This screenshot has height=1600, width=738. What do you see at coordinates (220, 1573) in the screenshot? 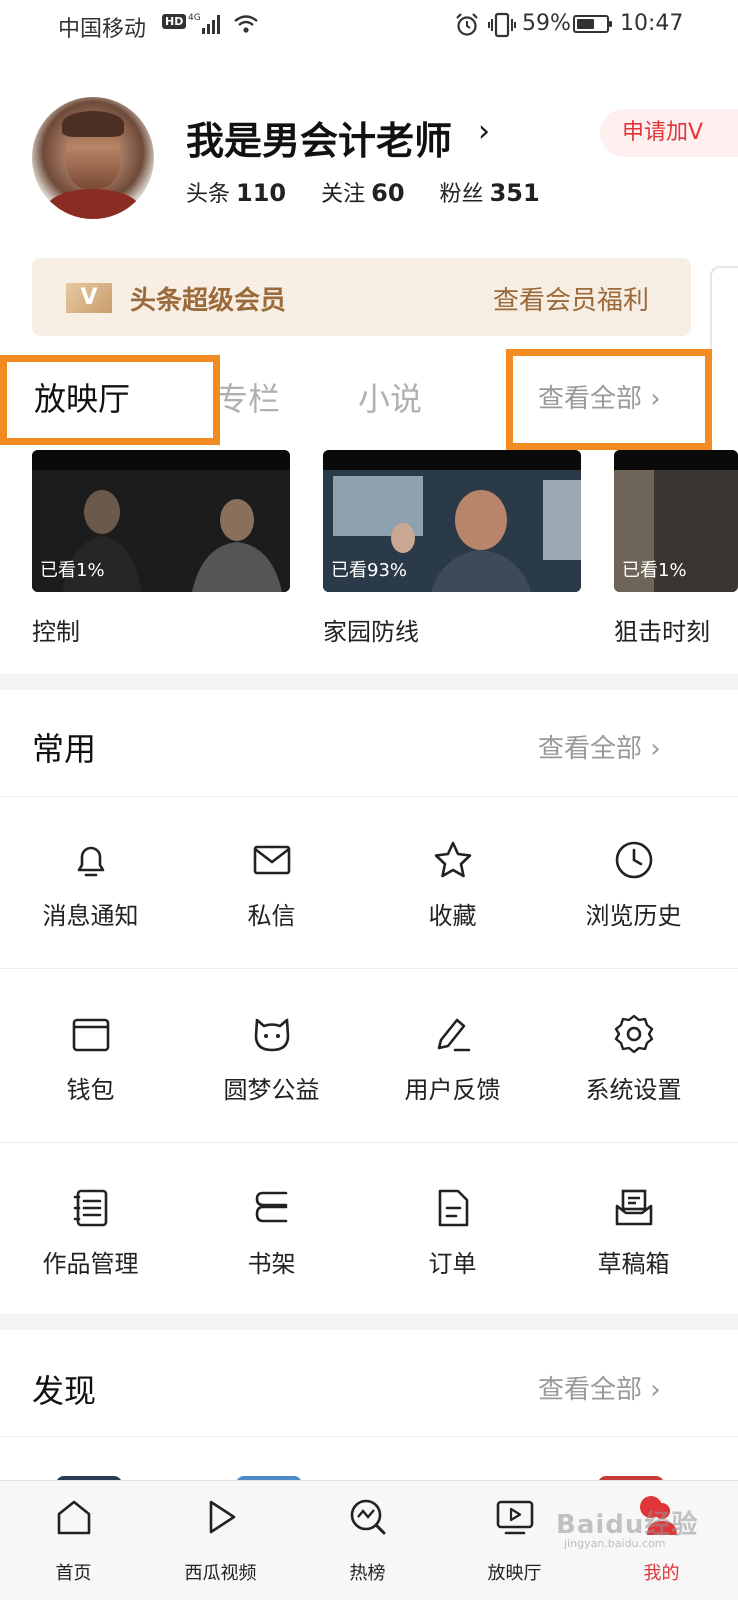
I see `nav-label: 西瓜视频` at bounding box center [220, 1573].